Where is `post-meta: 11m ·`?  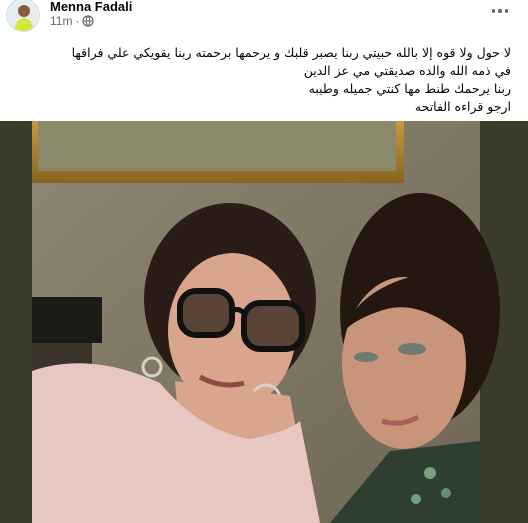
post-meta: 11m · is located at coordinates (72, 21).